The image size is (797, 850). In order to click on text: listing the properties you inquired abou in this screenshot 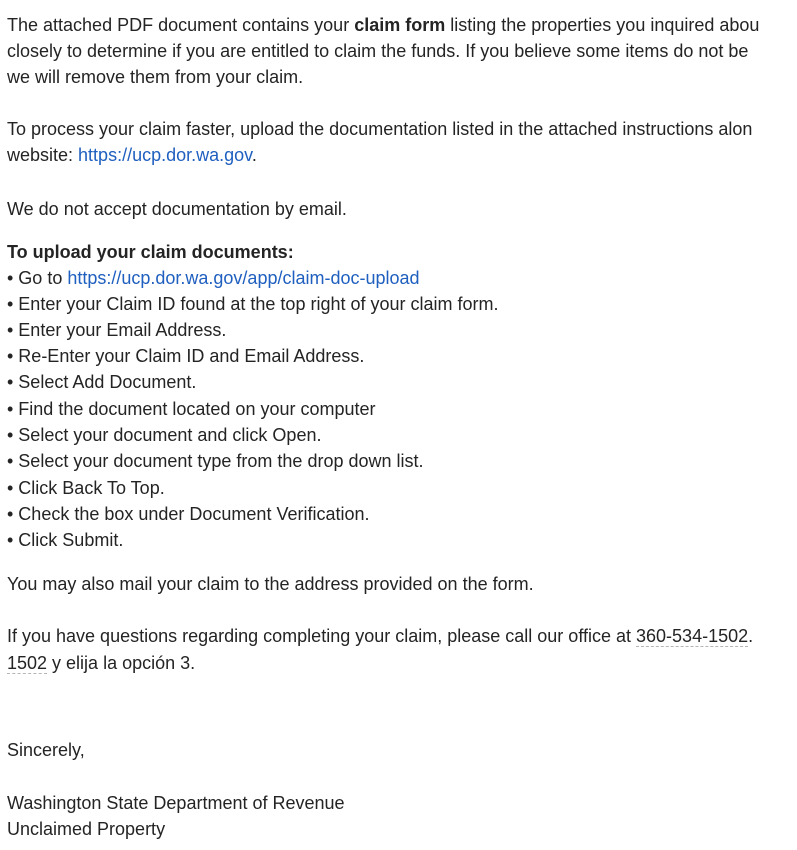, I will do `click(602, 25)`.